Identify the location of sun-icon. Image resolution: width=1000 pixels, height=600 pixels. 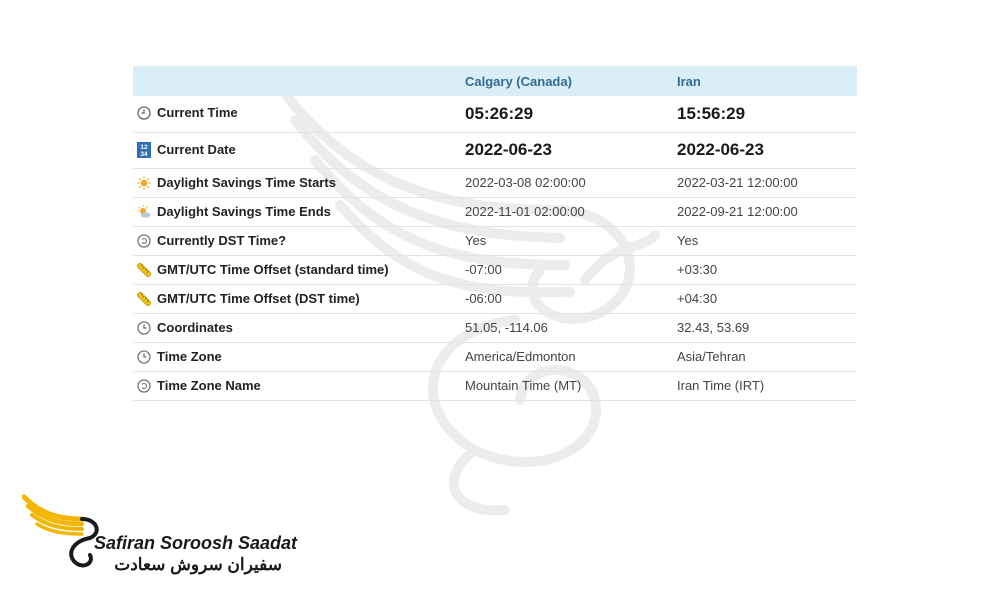
(144, 183).